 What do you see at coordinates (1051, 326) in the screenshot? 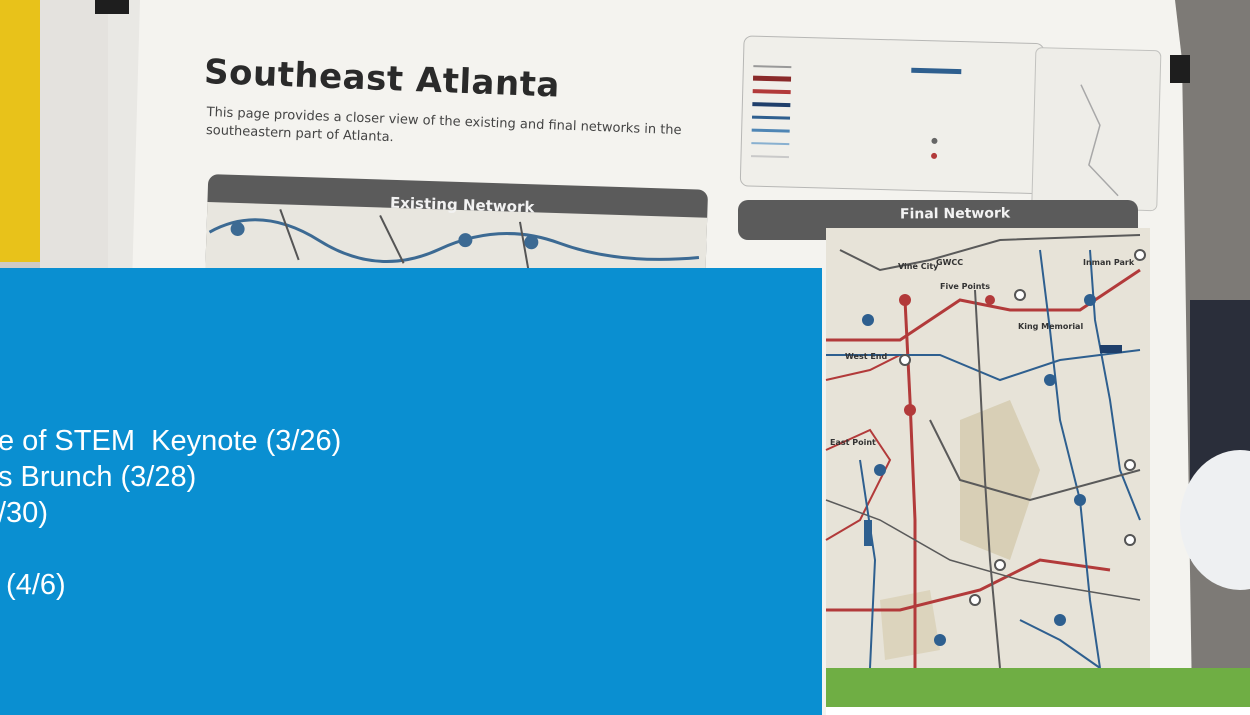
I see `map-place-label: King Memorial` at bounding box center [1051, 326].